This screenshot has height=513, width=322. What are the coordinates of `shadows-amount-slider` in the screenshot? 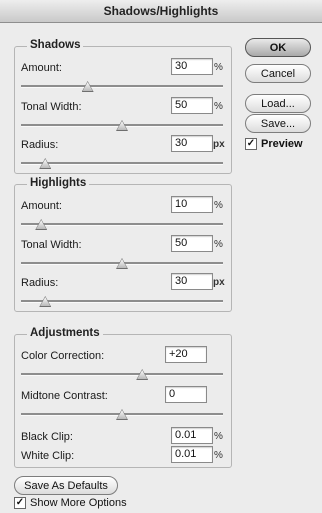 It's located at (122, 87).